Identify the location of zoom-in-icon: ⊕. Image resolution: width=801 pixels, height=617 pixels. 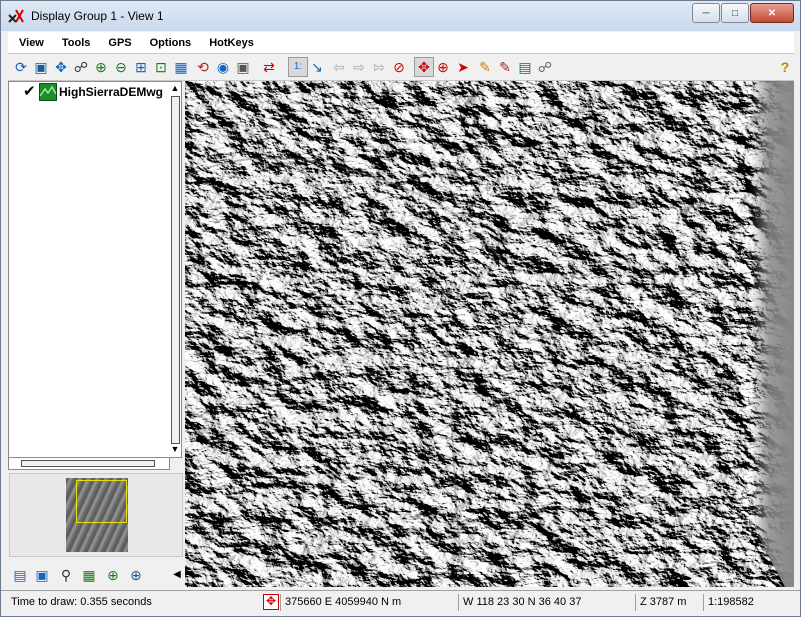
(101, 67).